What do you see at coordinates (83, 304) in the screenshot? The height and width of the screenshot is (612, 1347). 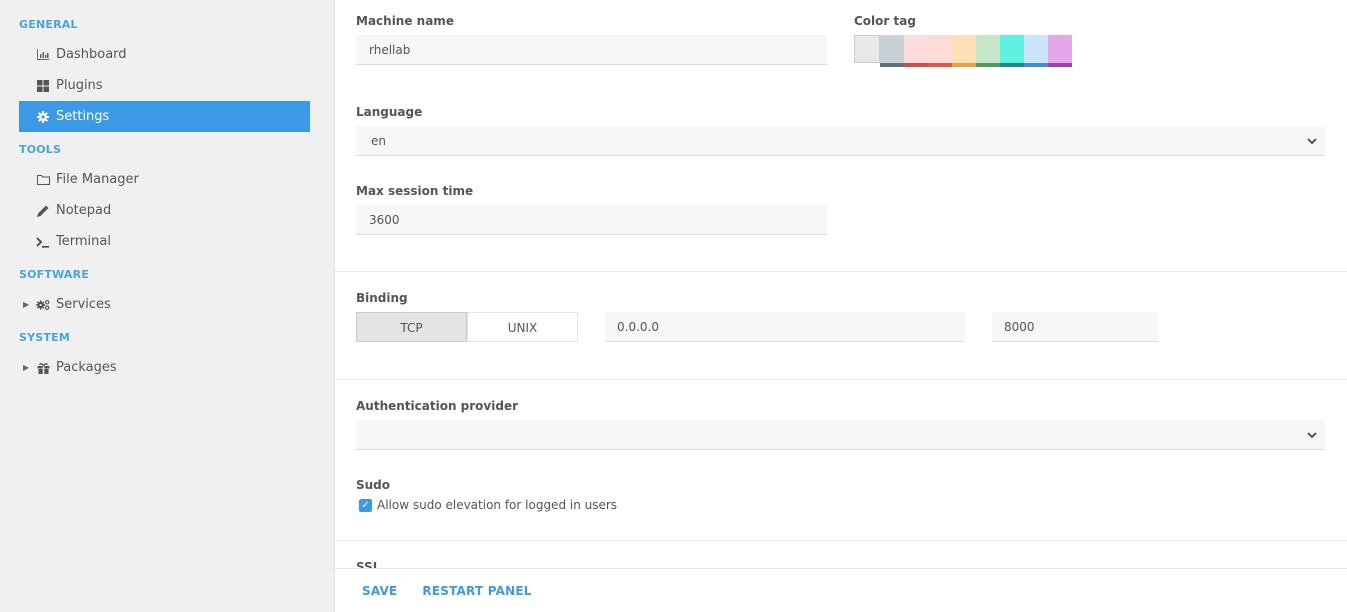 I see `sidebar-item-label: Services` at bounding box center [83, 304].